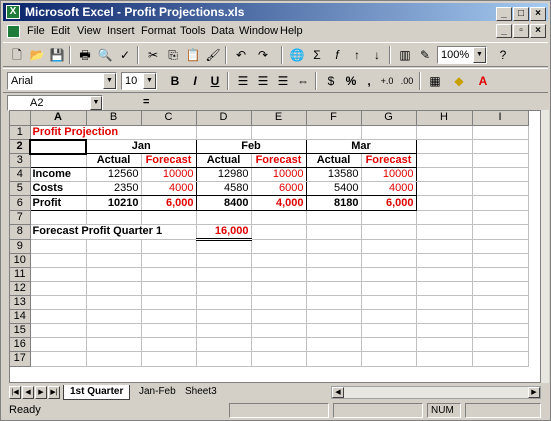 The height and width of the screenshot is (421, 551). Describe the element at coordinates (405, 55) in the screenshot. I see `chart-wizard-icon: ▥` at that location.